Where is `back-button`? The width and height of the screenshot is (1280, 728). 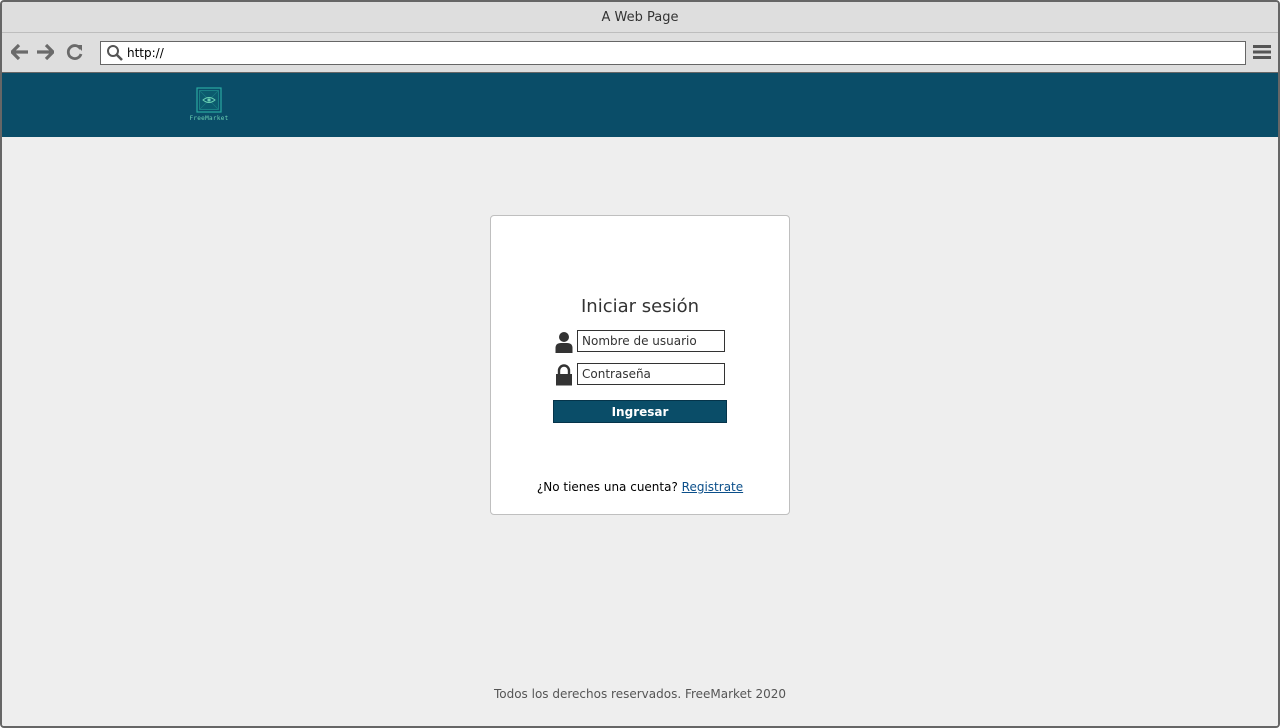 back-button is located at coordinates (20, 52).